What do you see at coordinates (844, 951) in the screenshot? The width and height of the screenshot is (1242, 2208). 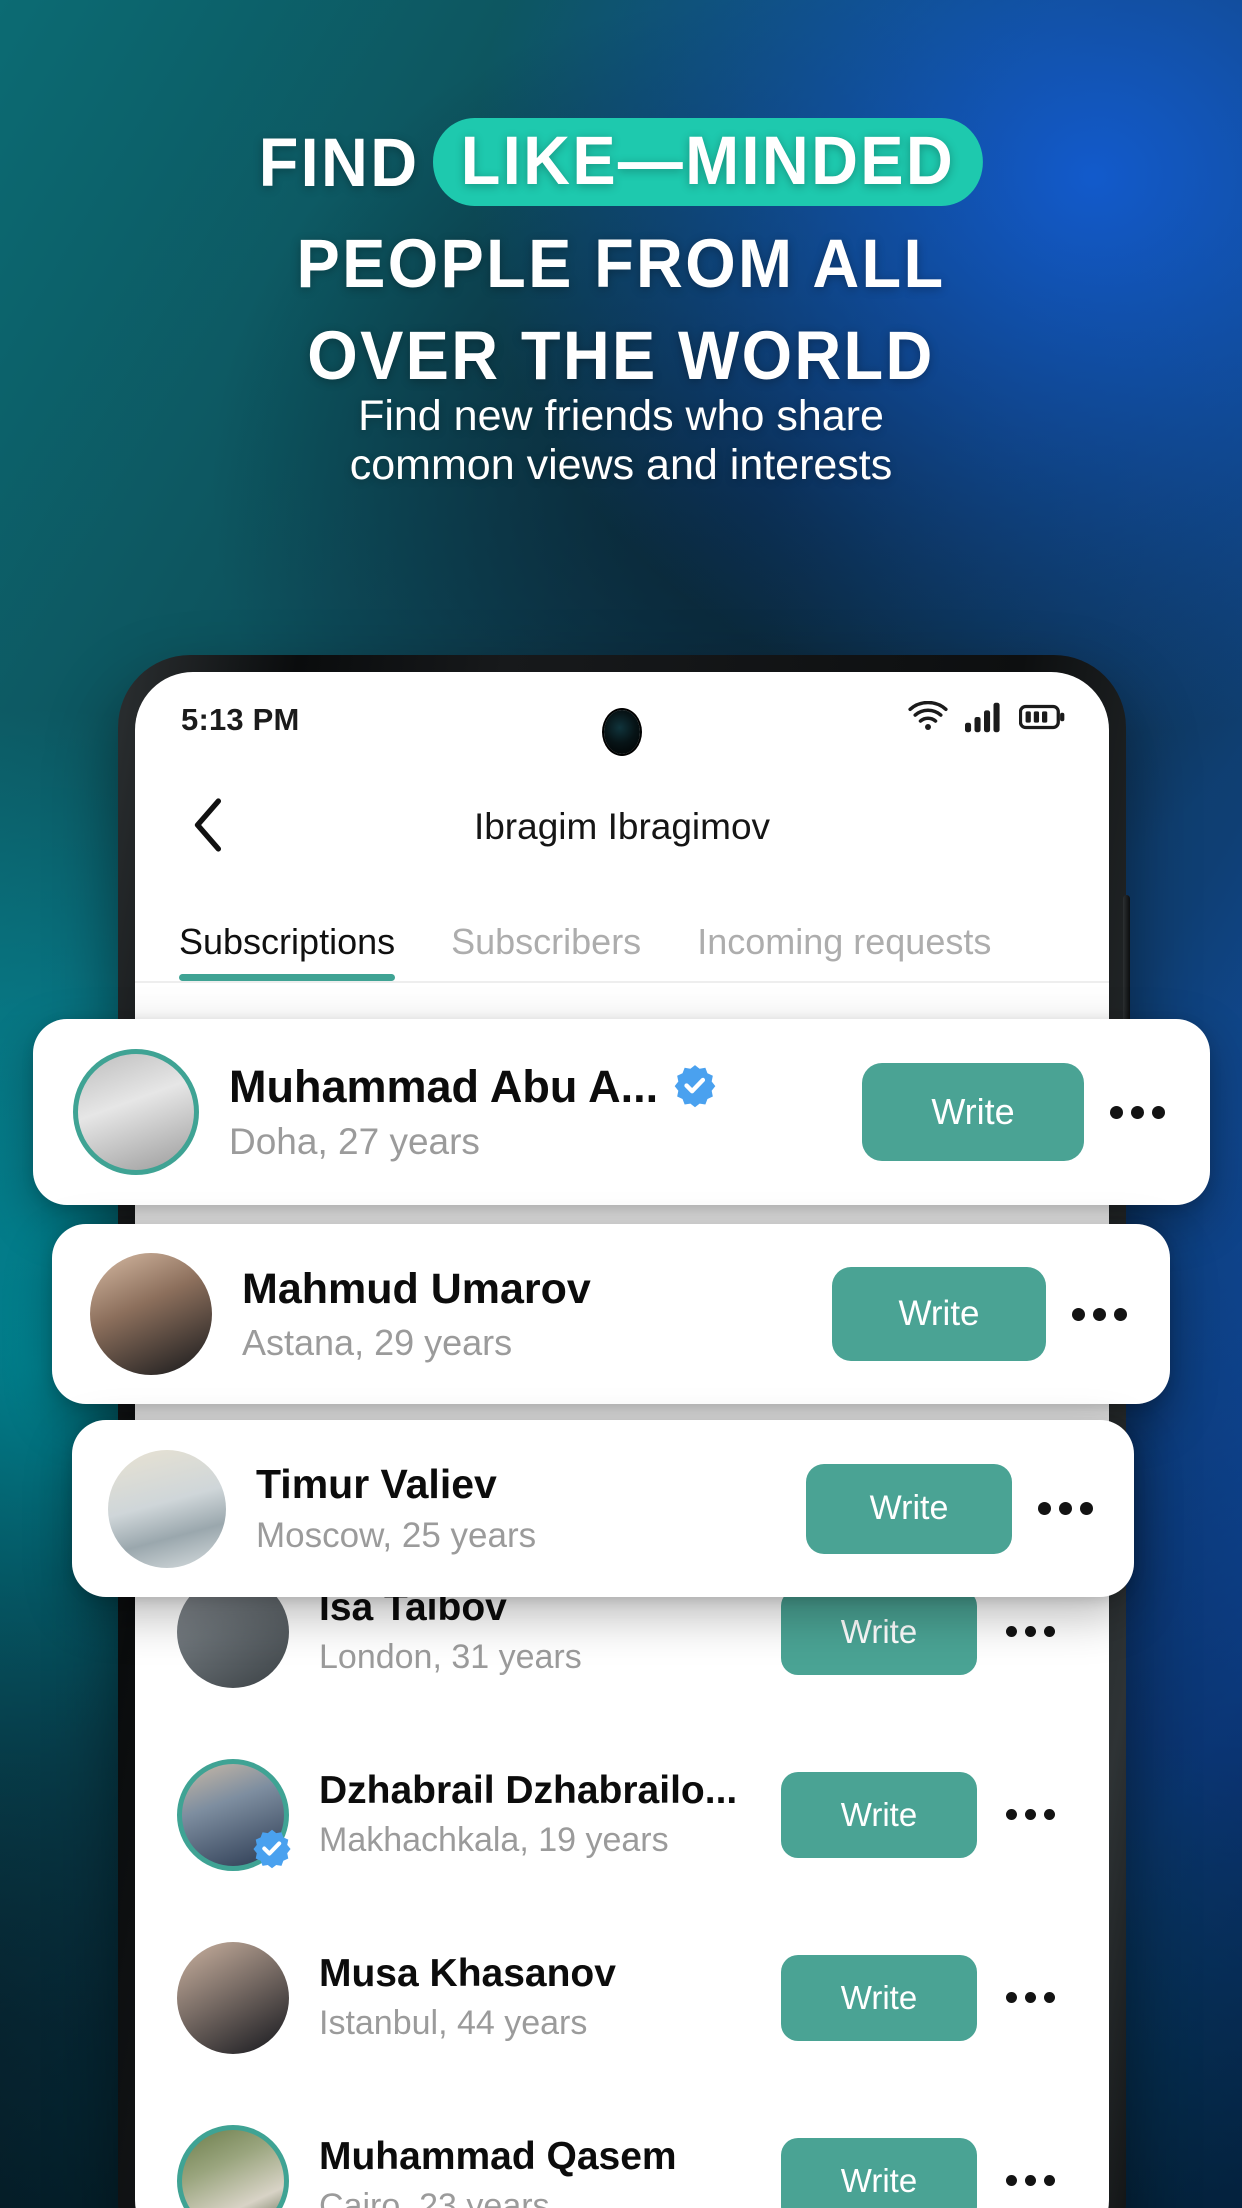 I see `tab-incoming-requests: Incoming requests` at bounding box center [844, 951].